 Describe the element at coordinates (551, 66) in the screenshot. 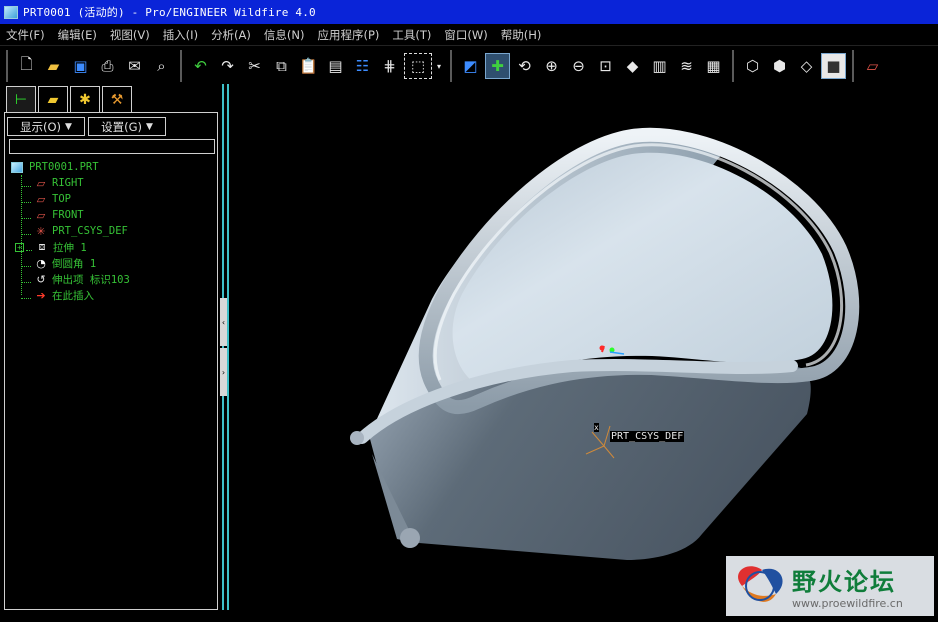

I see `zoom-in-icon: ⊕` at that location.